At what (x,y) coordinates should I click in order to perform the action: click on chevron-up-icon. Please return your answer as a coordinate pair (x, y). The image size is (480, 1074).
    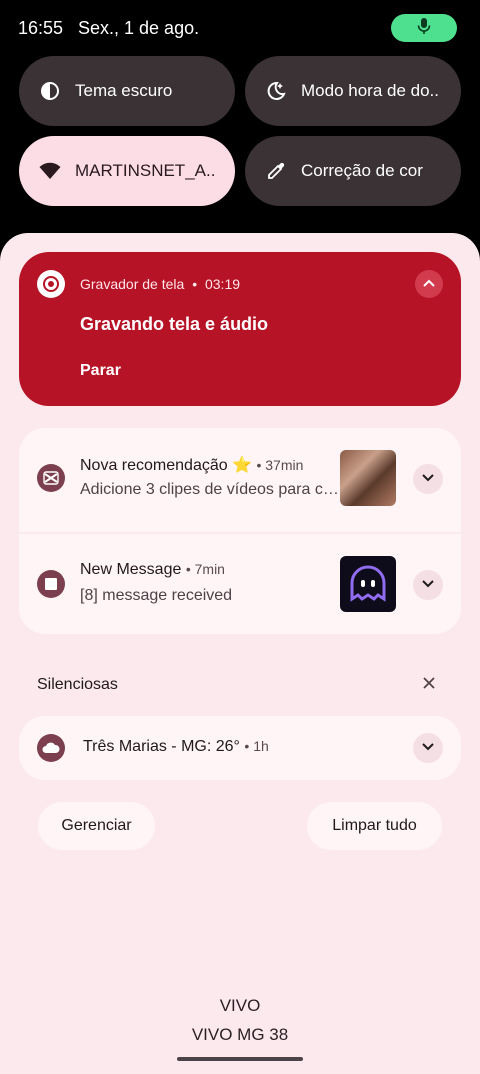
    Looking at the image, I should click on (429, 284).